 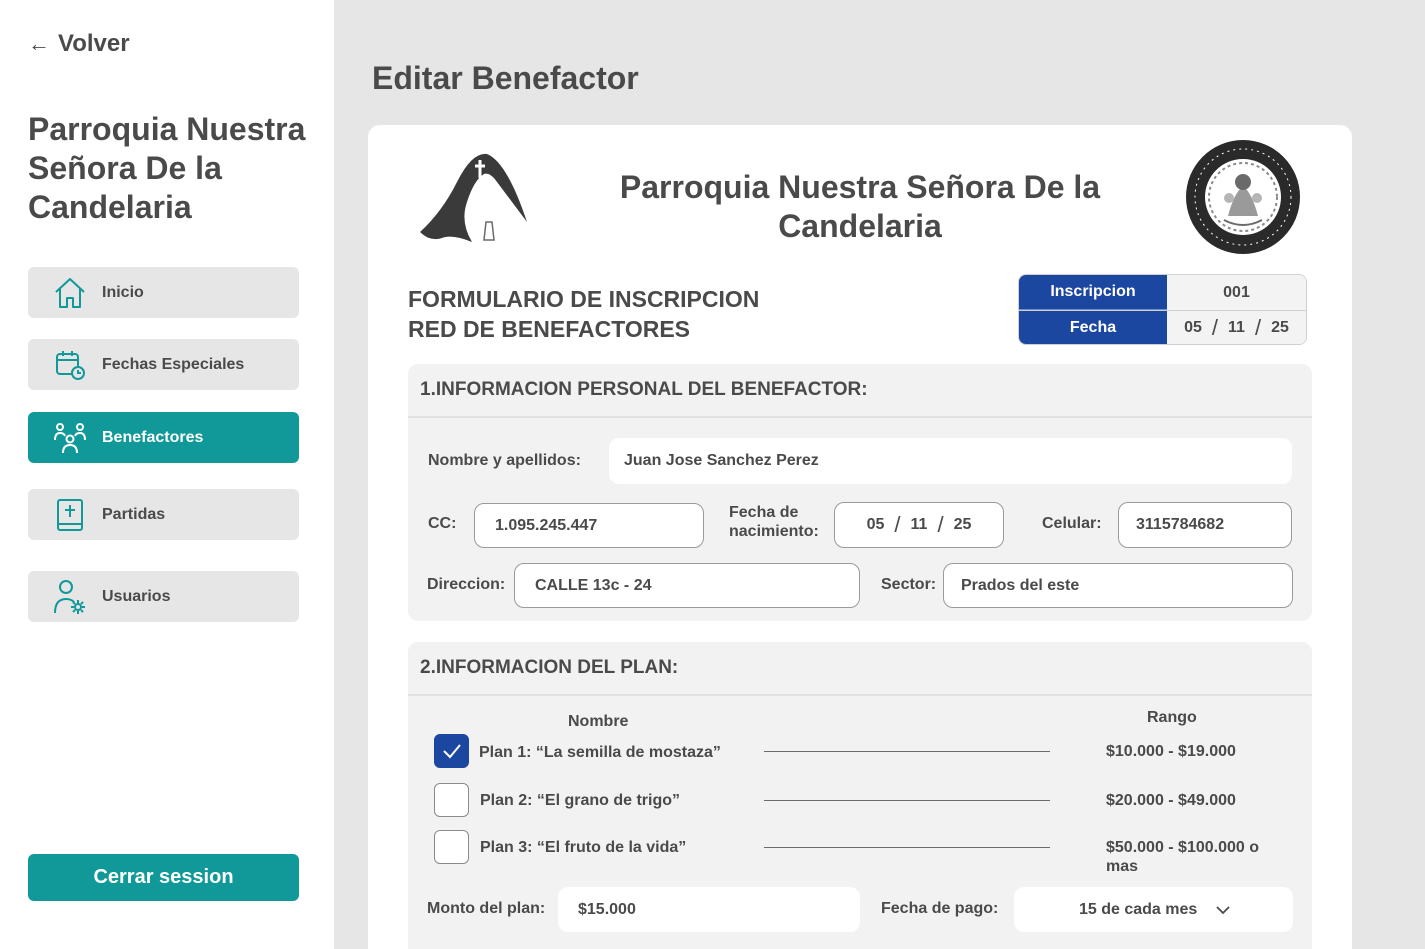 I want to click on registration-row: Inscripcion 001, so click(x=1162, y=292).